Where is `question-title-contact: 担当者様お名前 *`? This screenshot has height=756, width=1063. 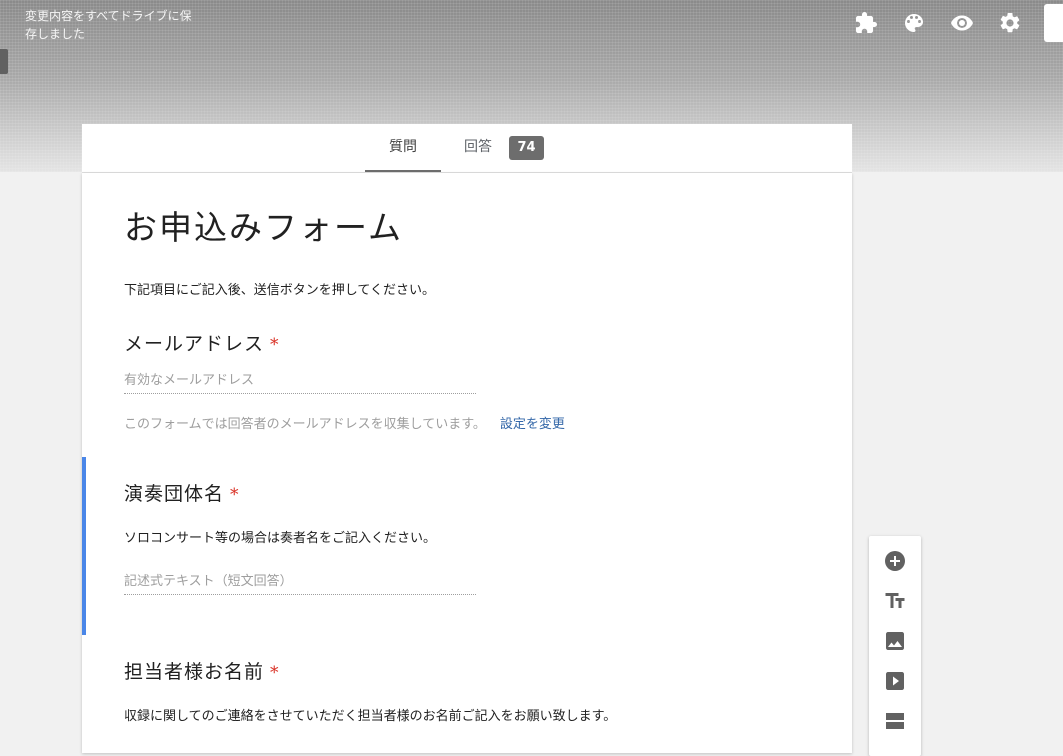 question-title-contact: 担当者様お名前 * is located at coordinates (202, 670).